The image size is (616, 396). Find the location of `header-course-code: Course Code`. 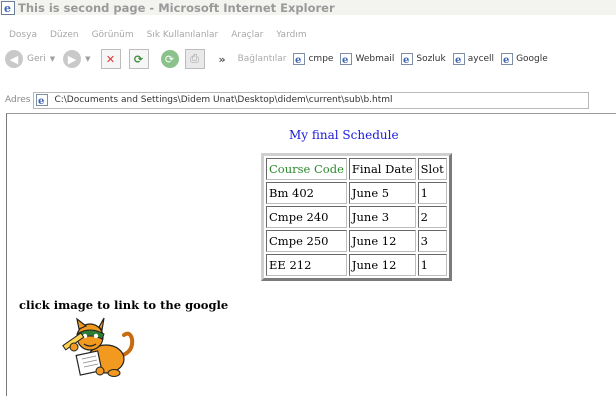

header-course-code: Course Code is located at coordinates (306, 169).